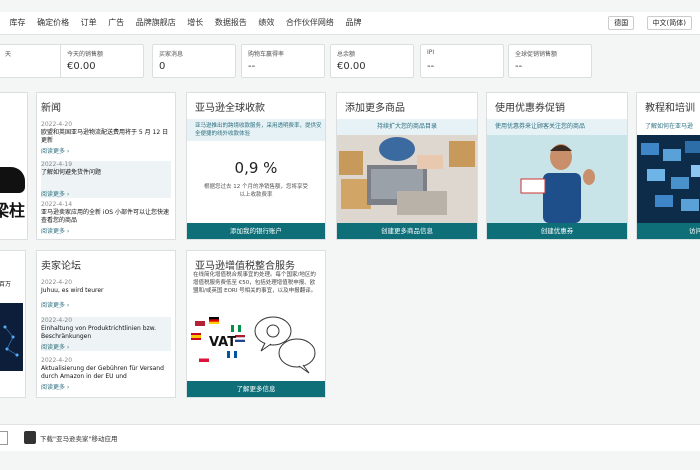  What do you see at coordinates (230, 108) in the screenshot?
I see `global-payments-title: 亚马逊全球收款` at bounding box center [230, 108].